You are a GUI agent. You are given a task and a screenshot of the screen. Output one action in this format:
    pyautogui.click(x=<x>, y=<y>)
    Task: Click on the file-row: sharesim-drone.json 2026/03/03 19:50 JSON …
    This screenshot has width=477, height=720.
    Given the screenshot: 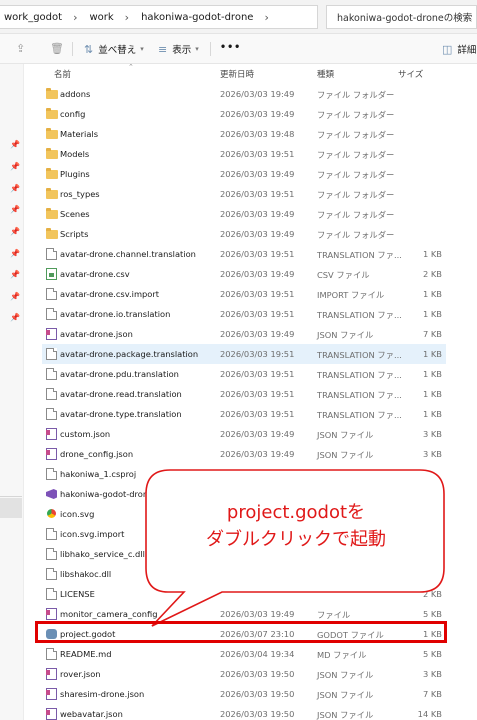 What is the action you would take?
    pyautogui.click(x=244, y=694)
    